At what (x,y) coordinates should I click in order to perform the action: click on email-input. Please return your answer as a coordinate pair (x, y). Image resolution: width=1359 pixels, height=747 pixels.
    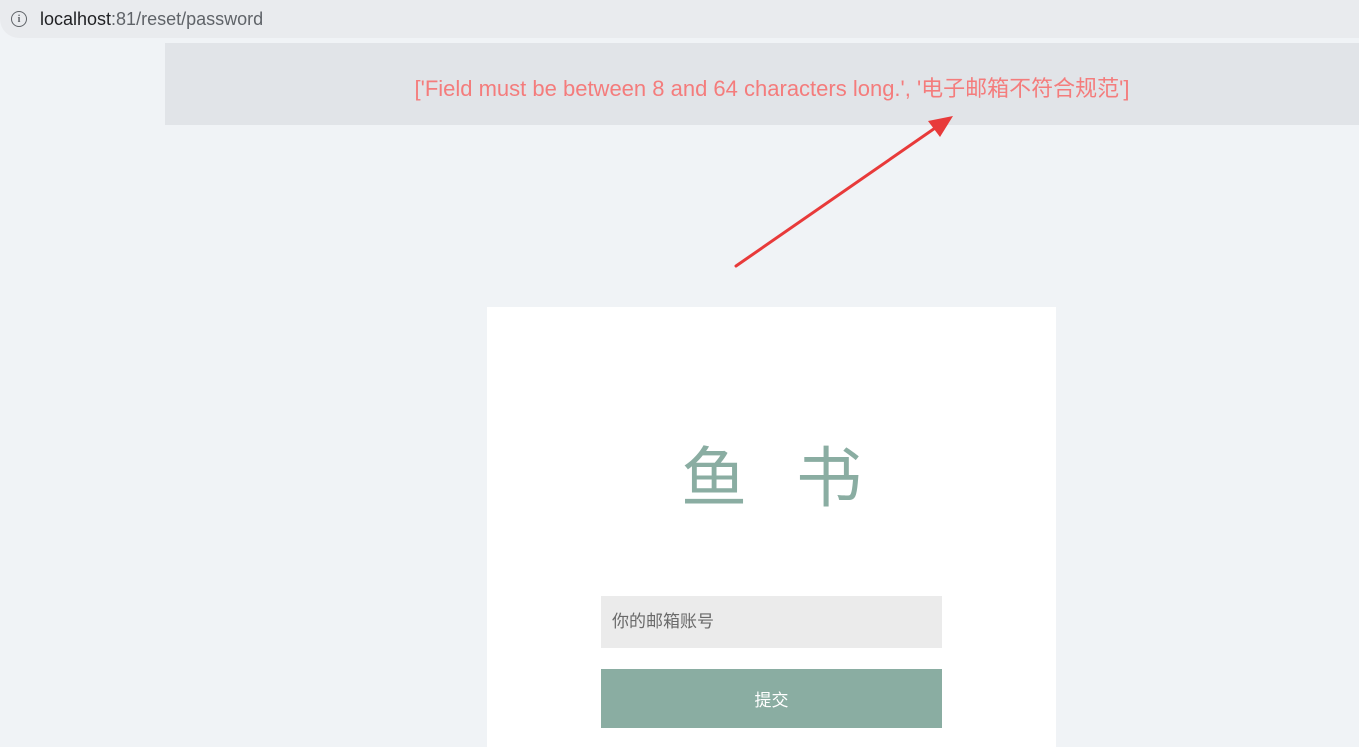
    Looking at the image, I should click on (771, 622).